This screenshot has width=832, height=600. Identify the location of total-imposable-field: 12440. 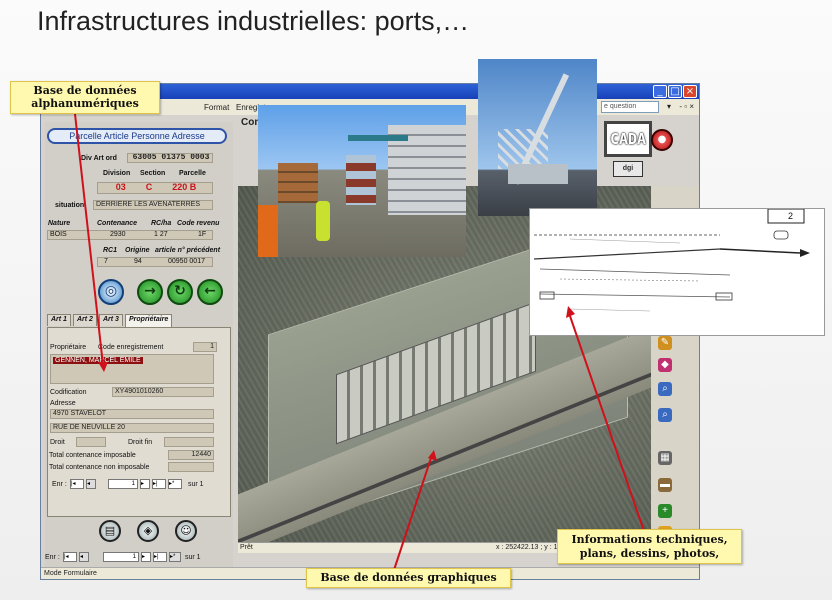
(191, 455).